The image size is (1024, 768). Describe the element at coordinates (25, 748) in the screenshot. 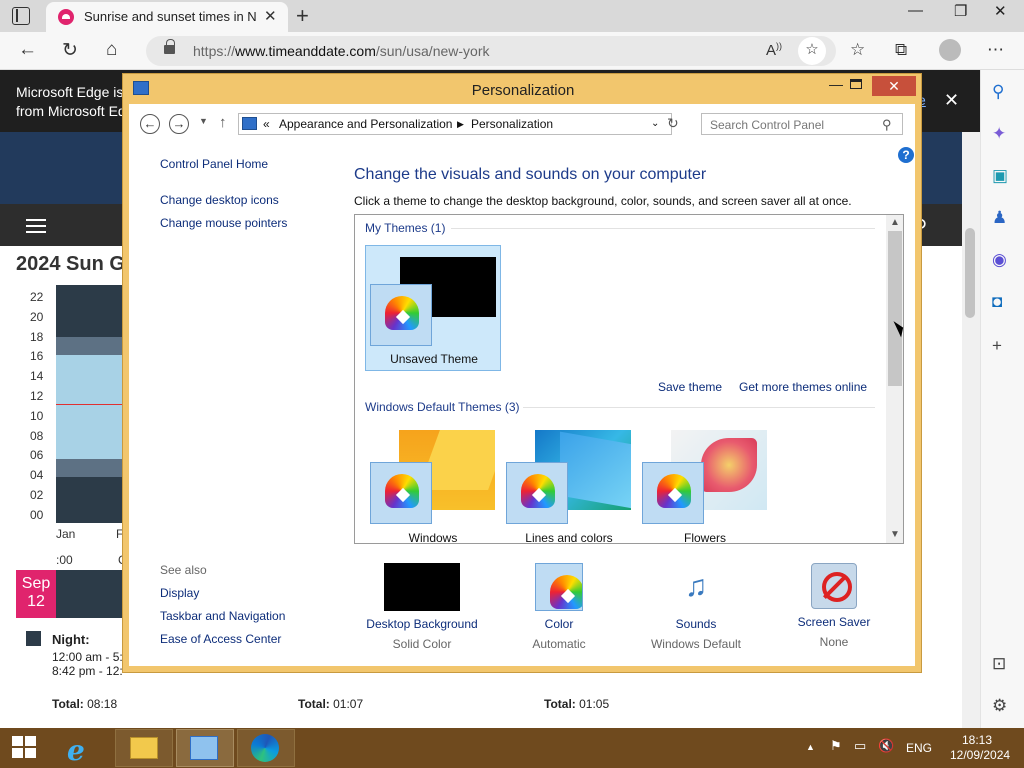

I see `start-button` at that location.